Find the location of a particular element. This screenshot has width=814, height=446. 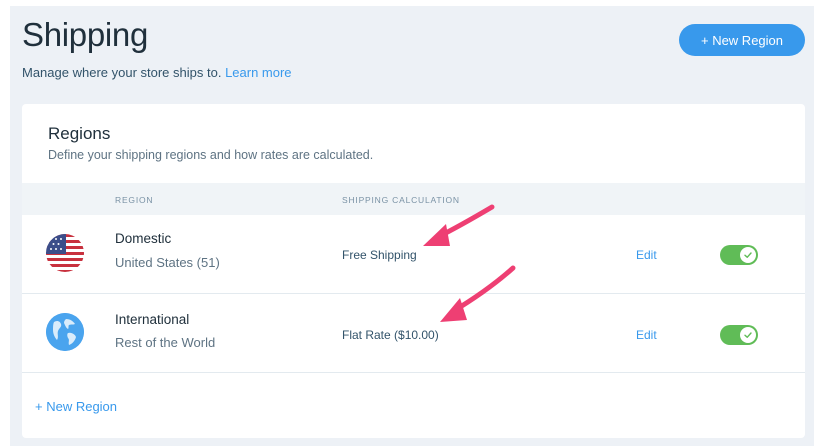

learn-more-link: Learn more is located at coordinates (258, 72).